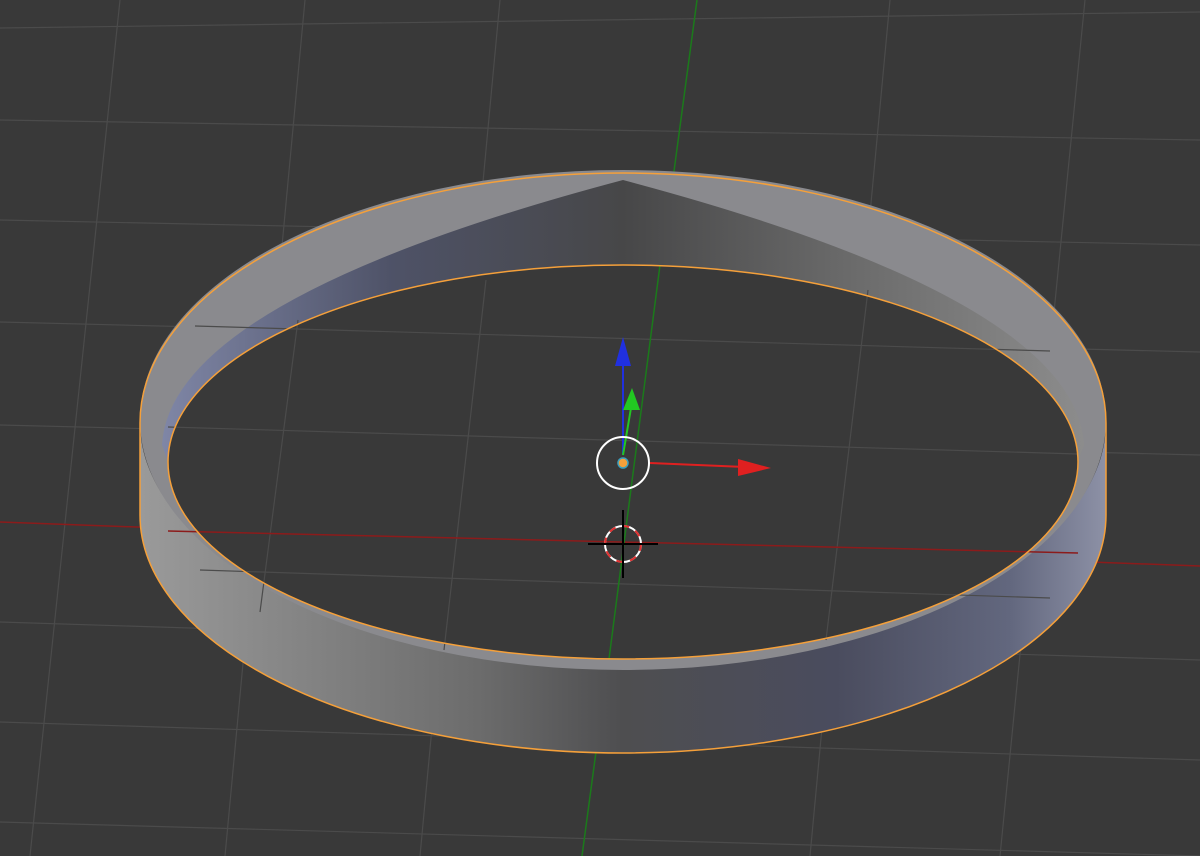  I want to click on object-origin-icon, so click(623, 463).